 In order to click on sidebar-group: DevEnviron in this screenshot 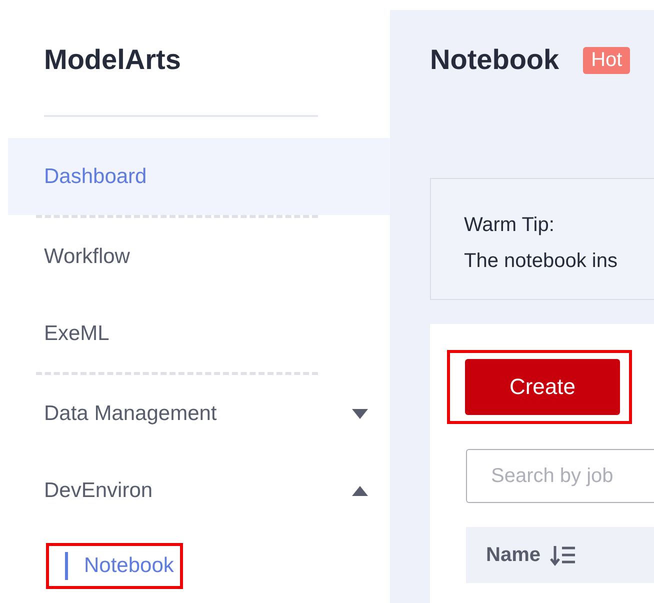, I will do `click(199, 490)`.